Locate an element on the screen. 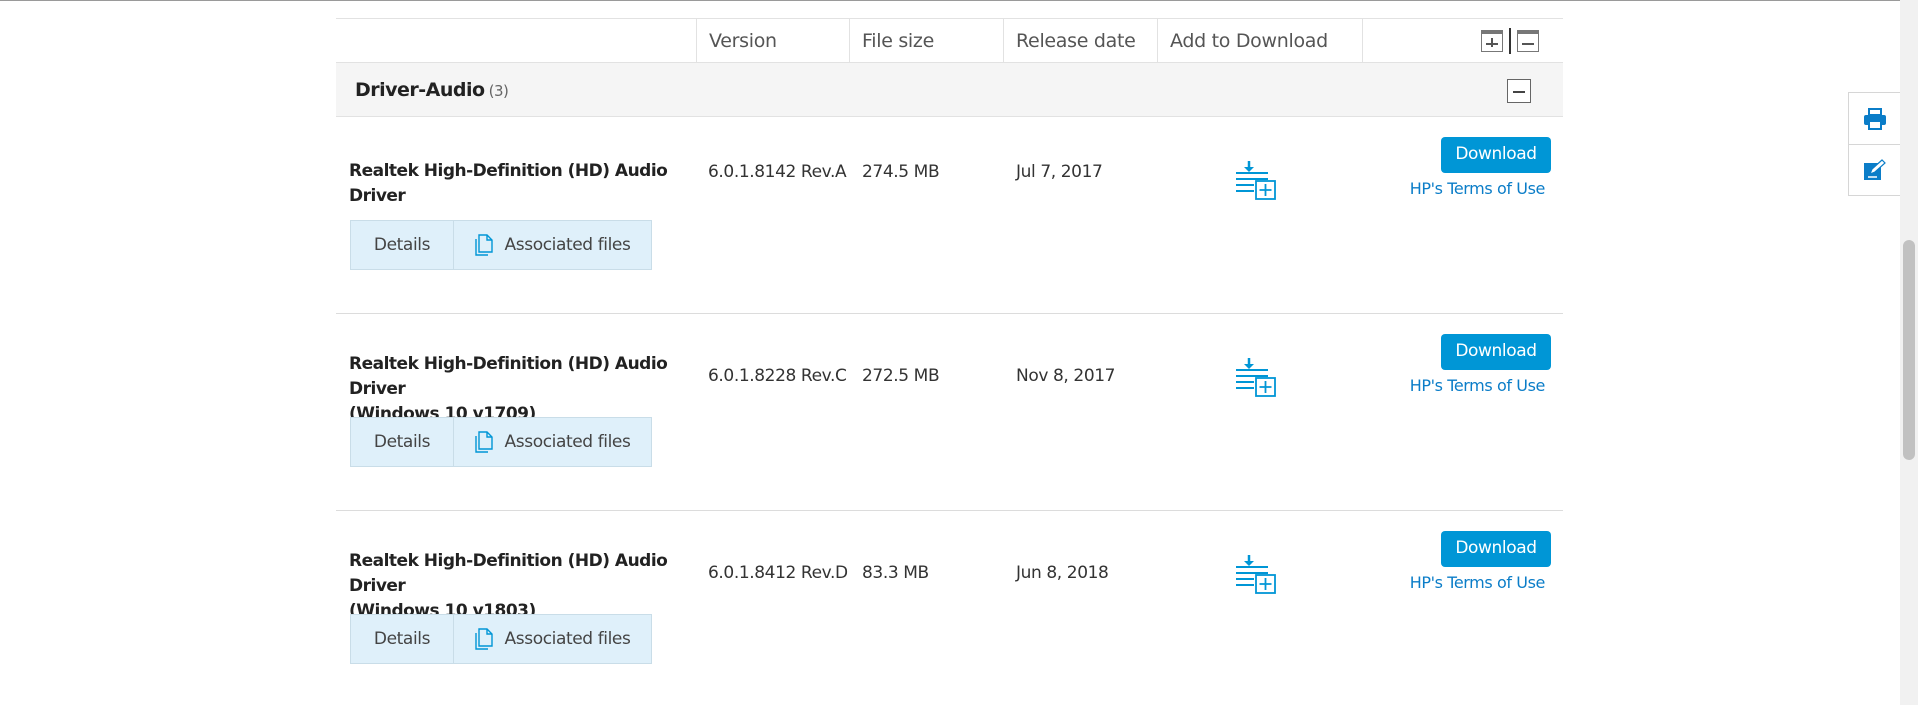 The width and height of the screenshot is (1918, 705). collapse-all-icon is located at coordinates (1528, 41).